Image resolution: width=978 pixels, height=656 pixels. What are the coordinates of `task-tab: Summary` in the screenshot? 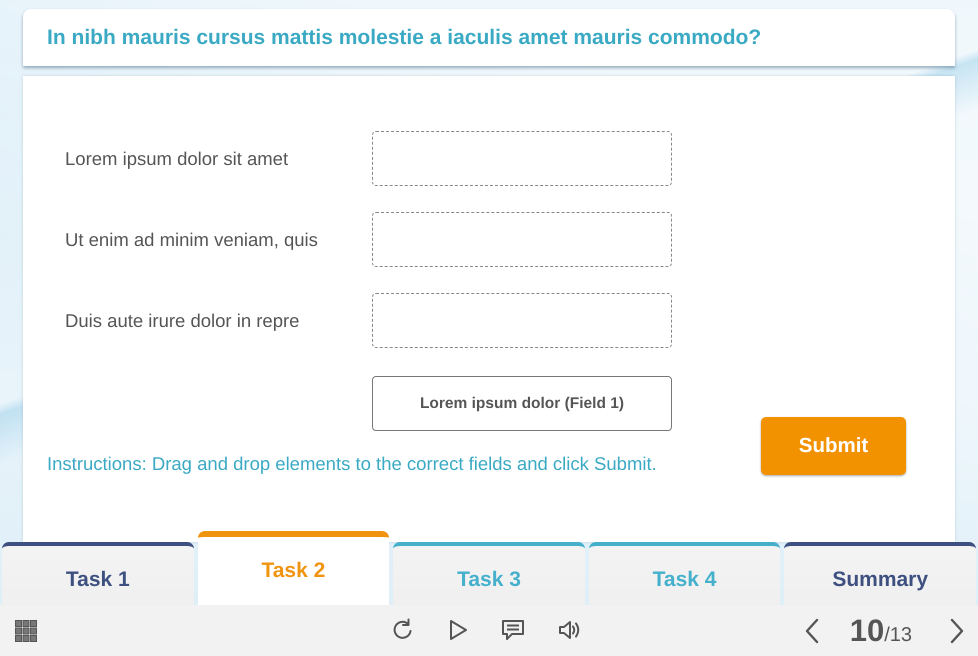 It's located at (880, 573).